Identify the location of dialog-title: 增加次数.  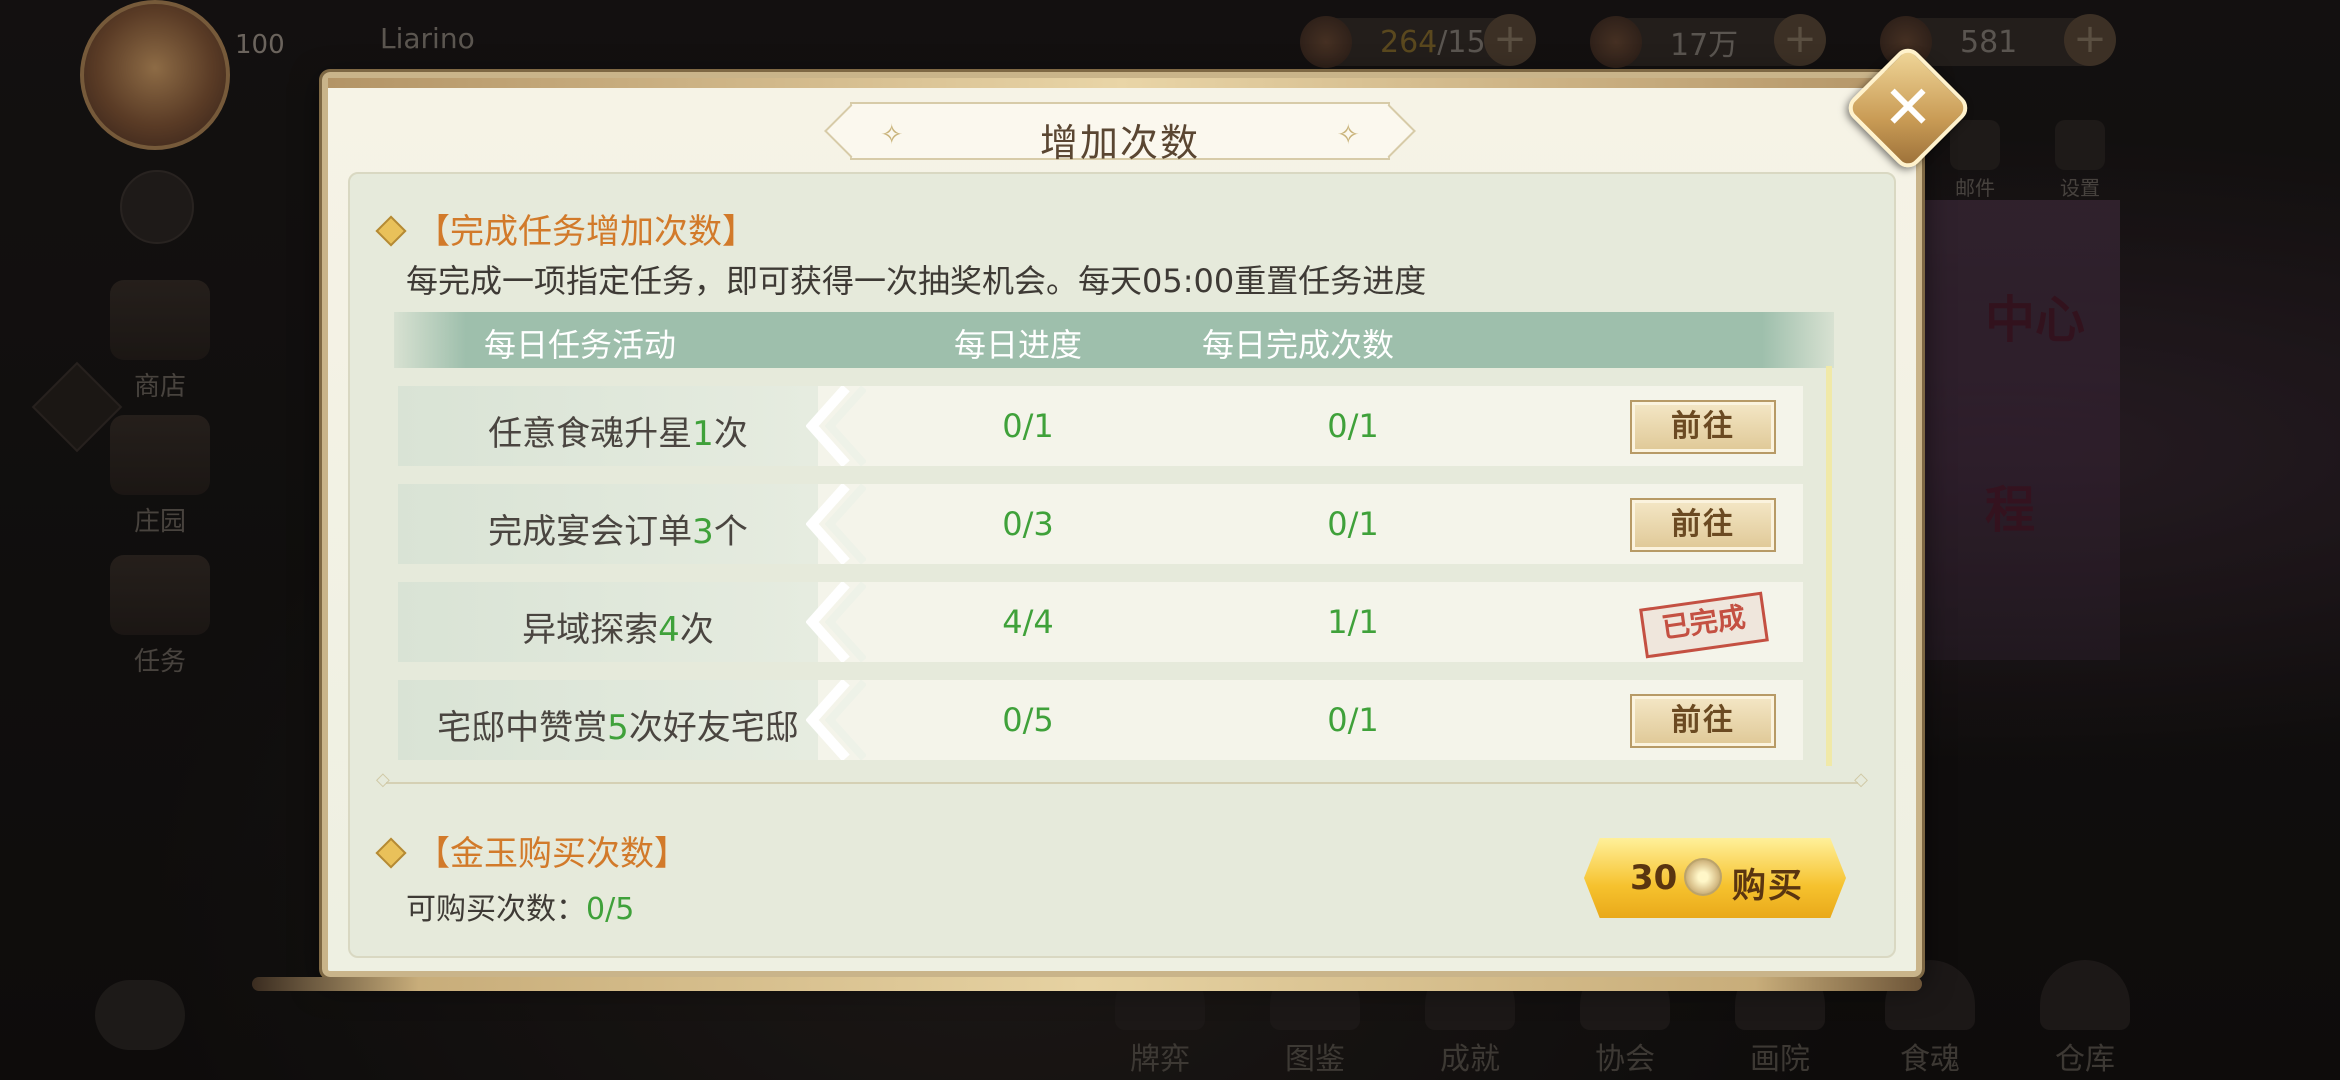
(1119, 143).